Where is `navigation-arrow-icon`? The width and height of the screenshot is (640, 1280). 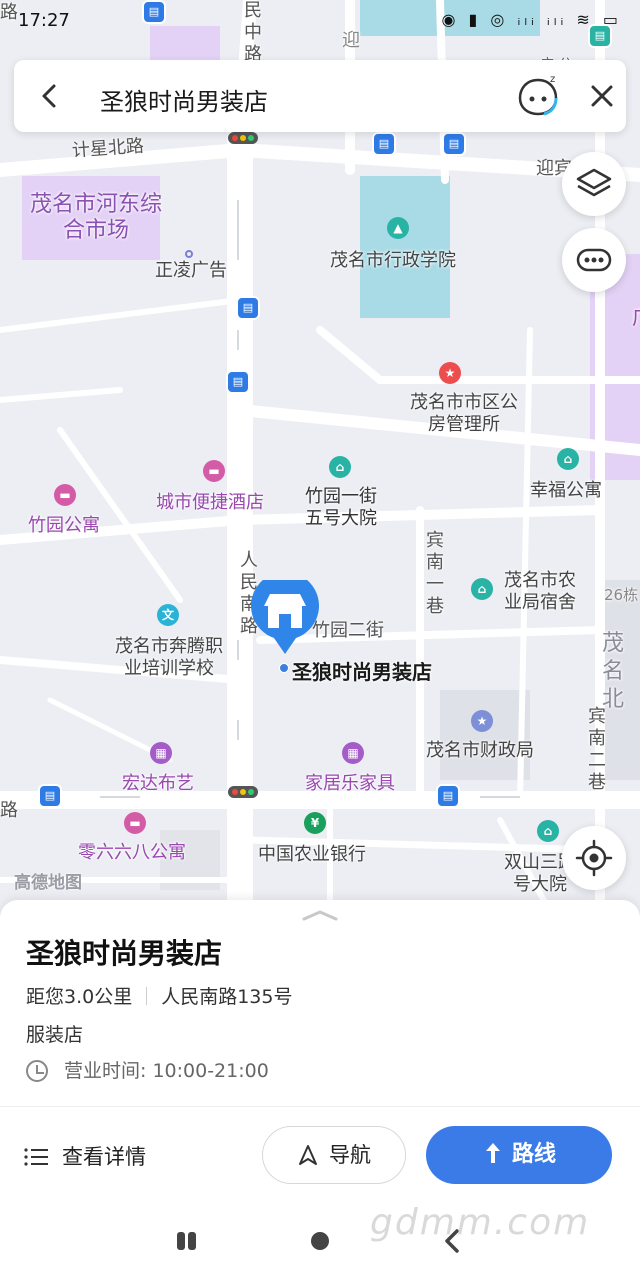 navigation-arrow-icon is located at coordinates (308, 1155).